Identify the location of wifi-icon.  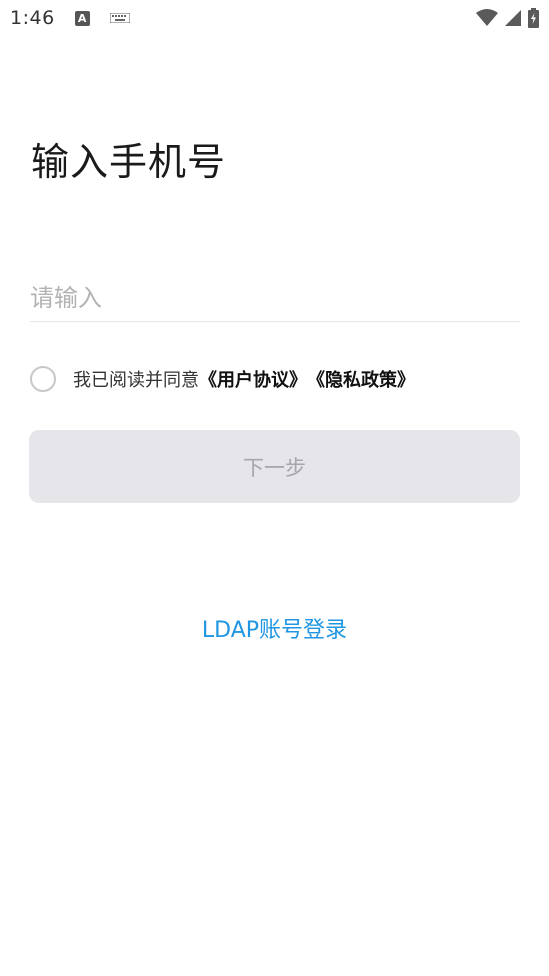
(487, 17).